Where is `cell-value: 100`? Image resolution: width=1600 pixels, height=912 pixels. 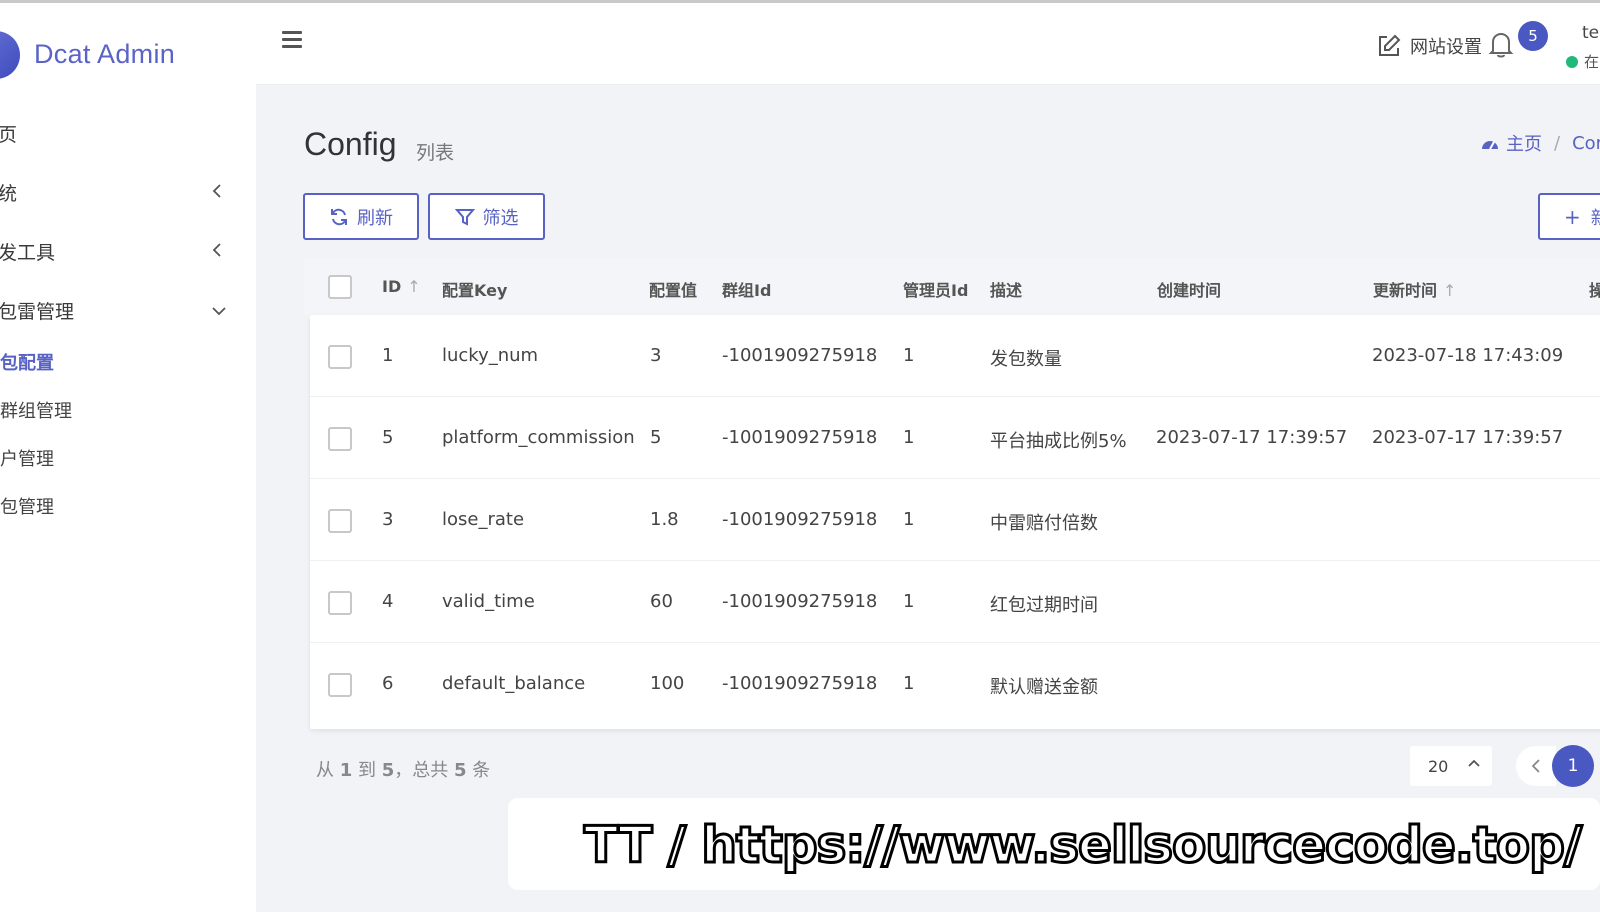 cell-value: 100 is located at coordinates (667, 683).